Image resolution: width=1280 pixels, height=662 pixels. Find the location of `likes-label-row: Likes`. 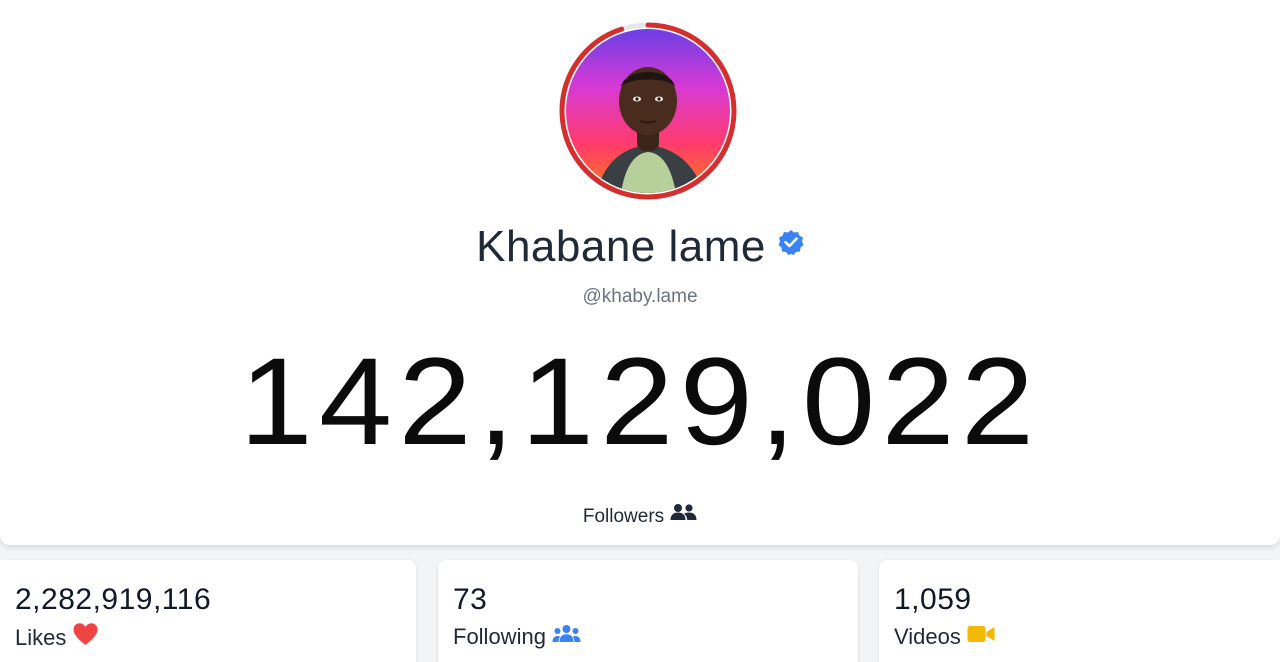

likes-label-row: Likes is located at coordinates (57, 638).